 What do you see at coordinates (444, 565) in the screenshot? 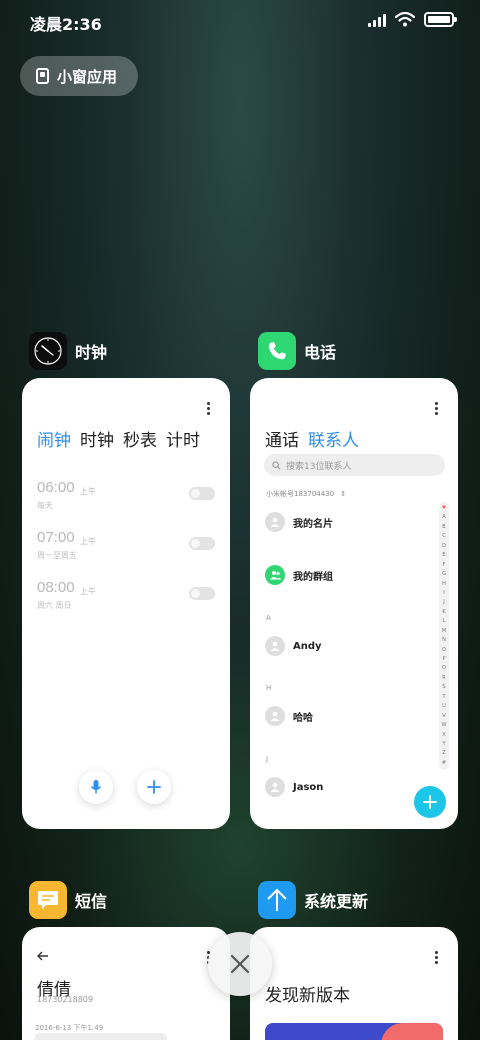
I see `index-letter: F` at bounding box center [444, 565].